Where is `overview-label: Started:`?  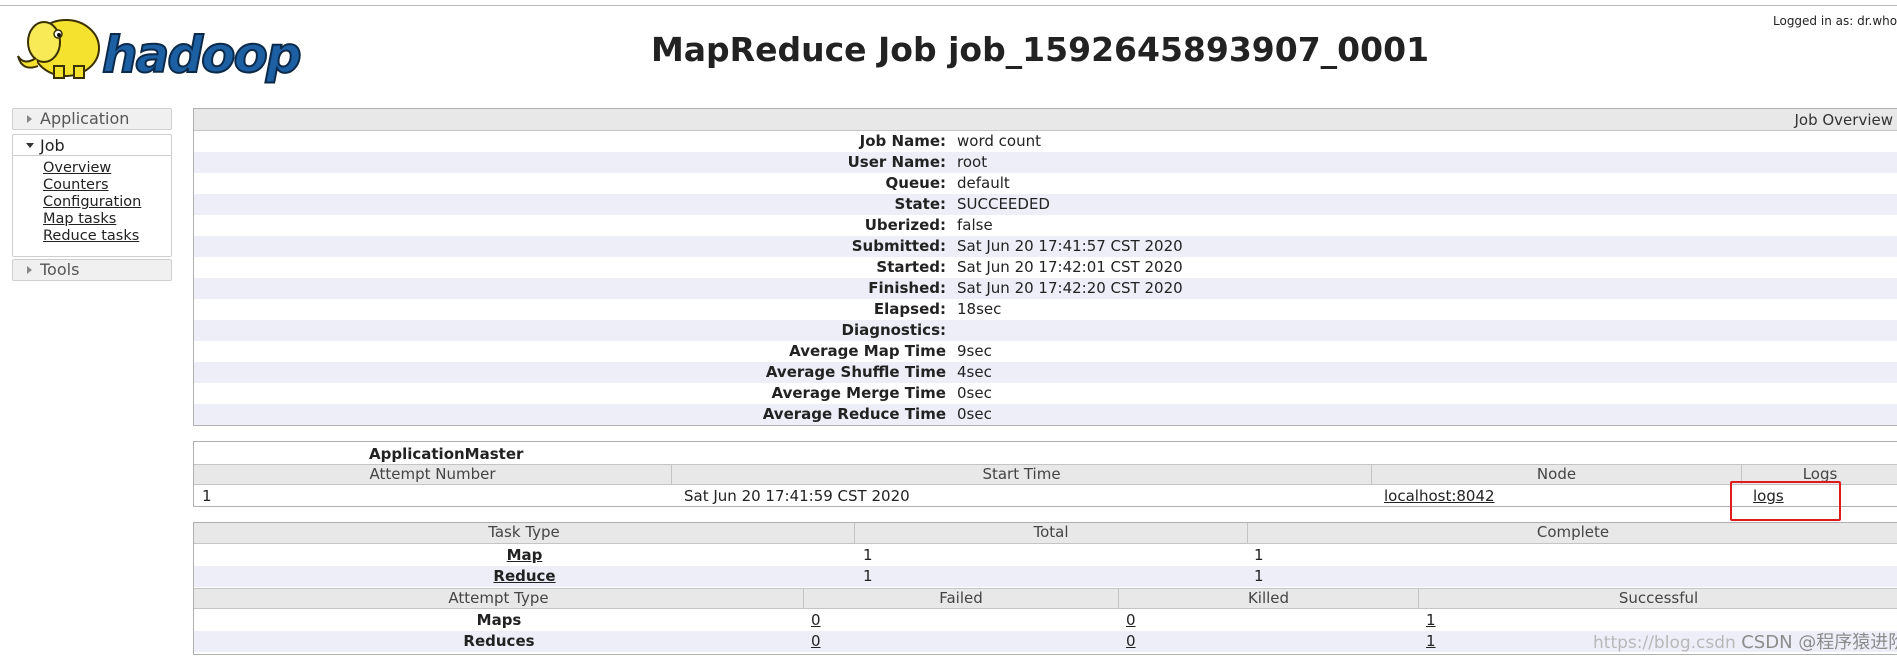 overview-label: Started: is located at coordinates (911, 267).